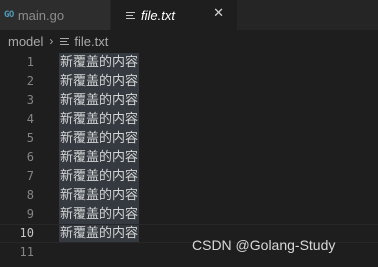 The width and height of the screenshot is (378, 267). I want to click on breadcrumb-folder: model, so click(25, 41).